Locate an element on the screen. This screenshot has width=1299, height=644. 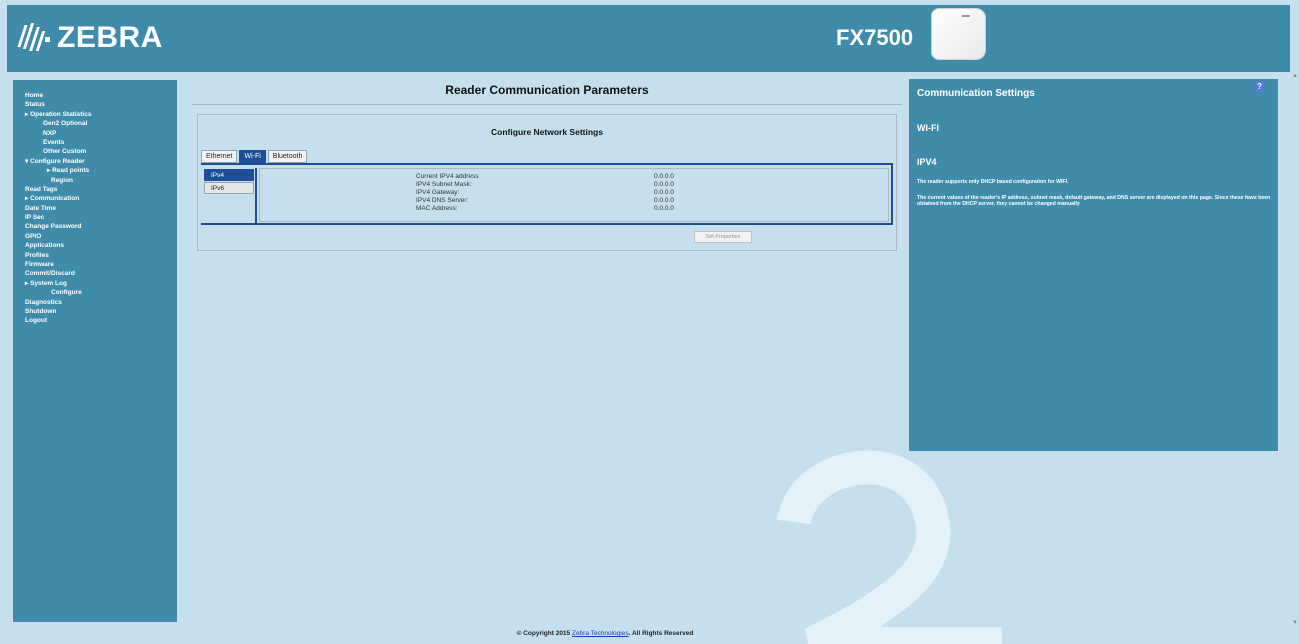
sidebar-item: ▾ Configure Reader is located at coordinates (95, 161).